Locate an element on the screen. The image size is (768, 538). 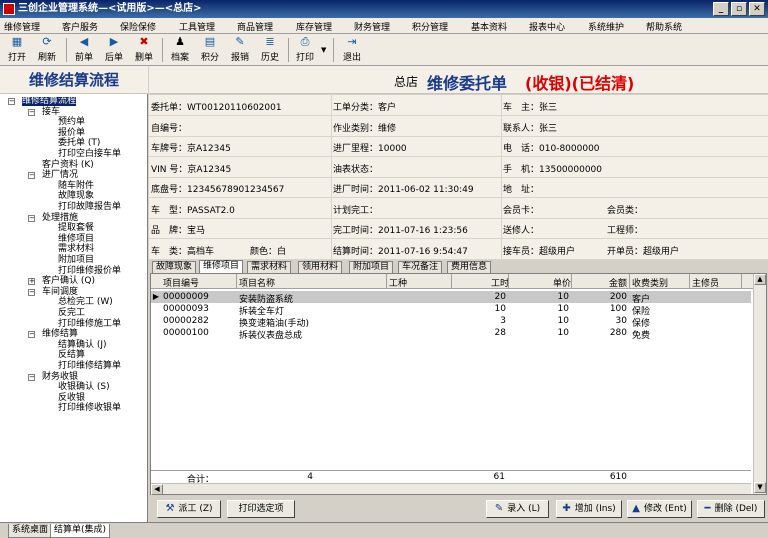
reimburse-button: ✎ 报销 is located at coordinates (240, 50).